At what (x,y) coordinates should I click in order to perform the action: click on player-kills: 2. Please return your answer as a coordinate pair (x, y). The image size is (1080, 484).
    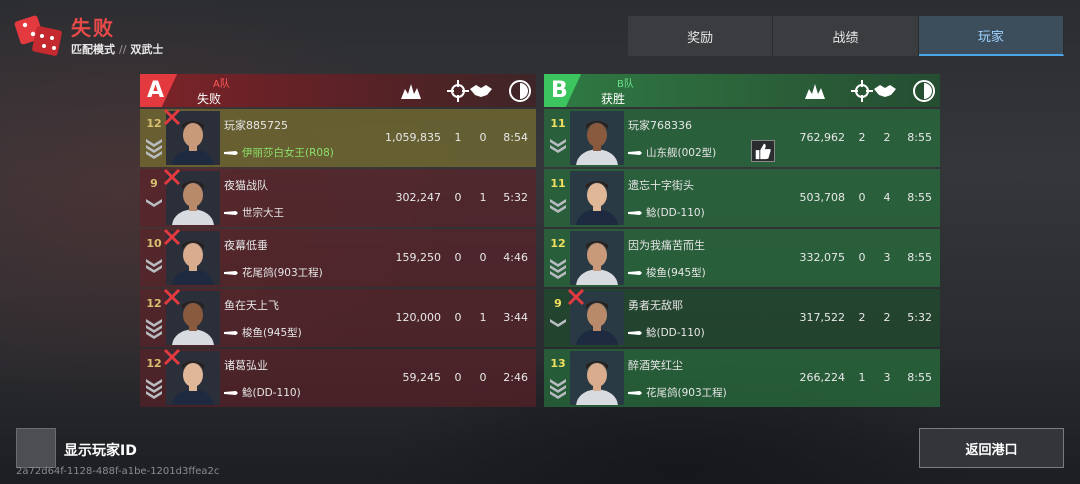
    Looking at the image, I should click on (862, 317).